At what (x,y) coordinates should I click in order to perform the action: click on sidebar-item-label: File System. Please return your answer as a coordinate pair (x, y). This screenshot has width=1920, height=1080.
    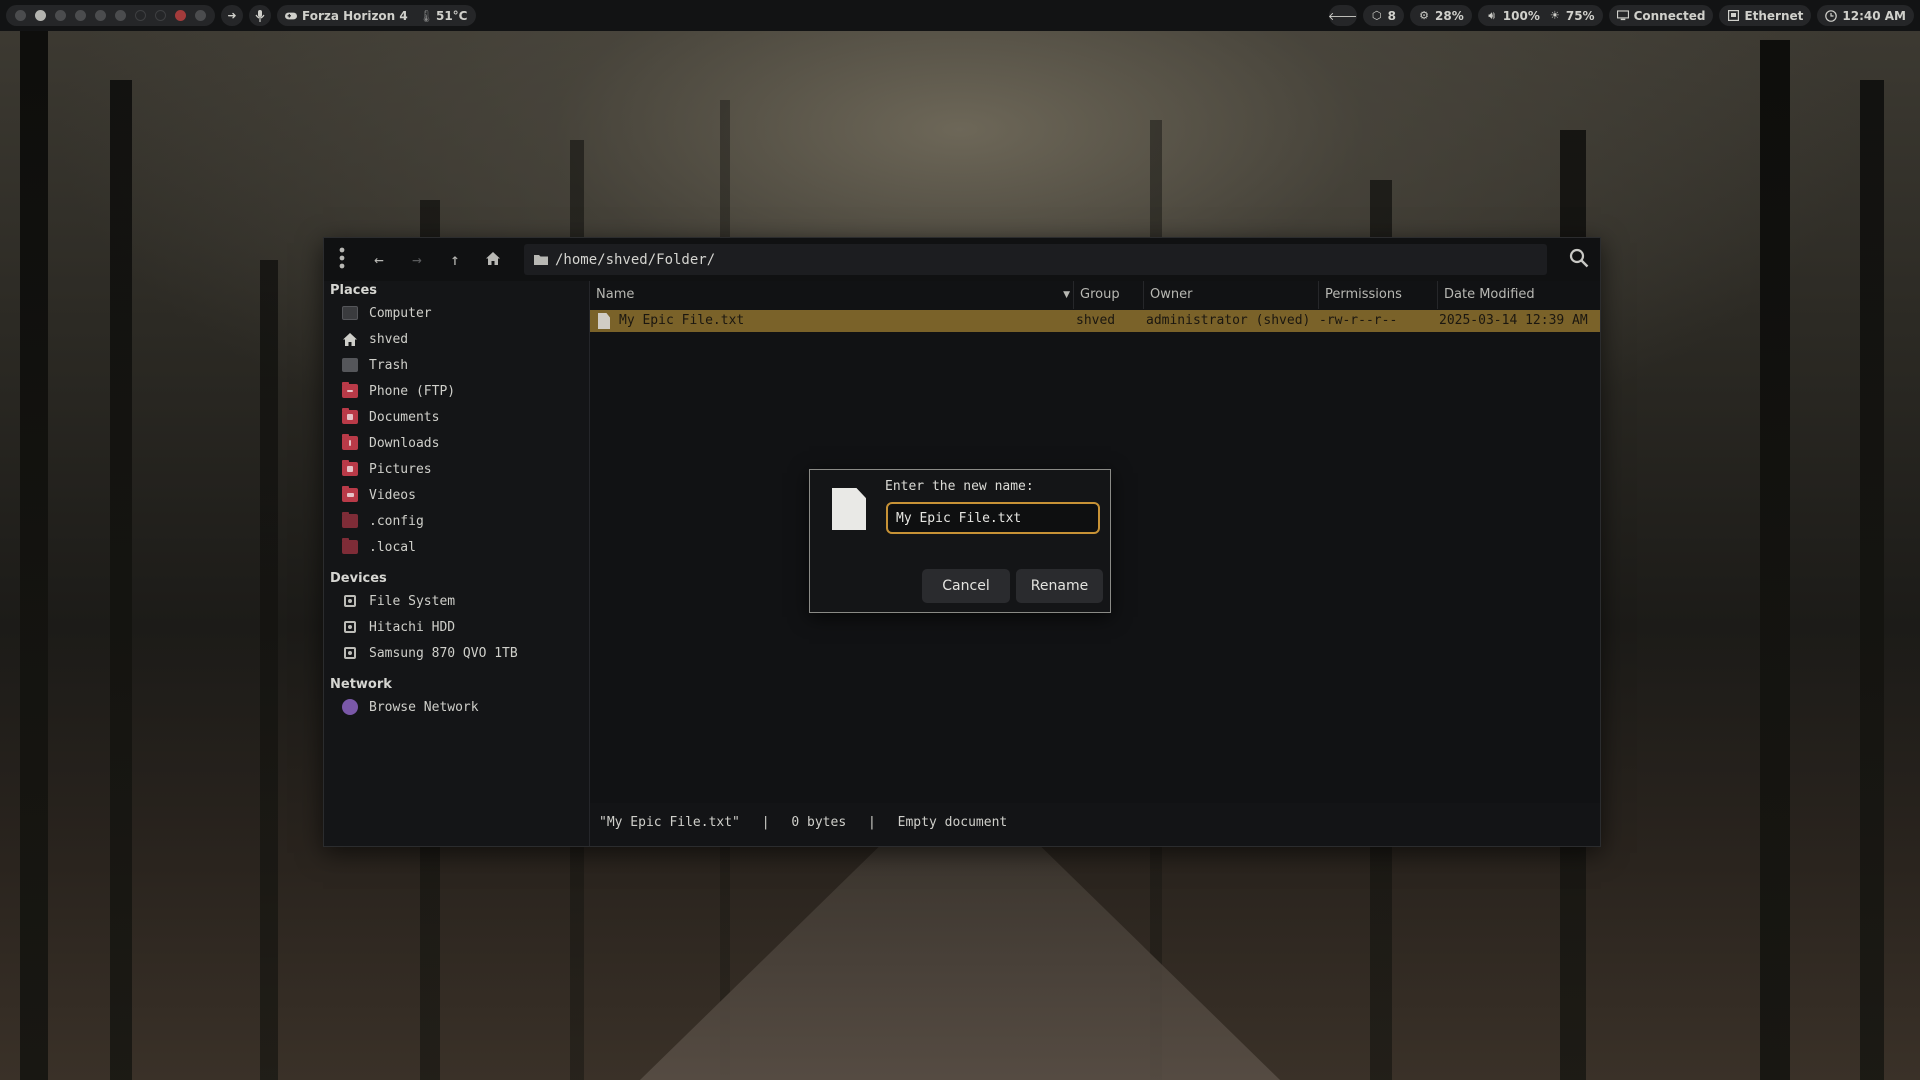
    Looking at the image, I should click on (412, 601).